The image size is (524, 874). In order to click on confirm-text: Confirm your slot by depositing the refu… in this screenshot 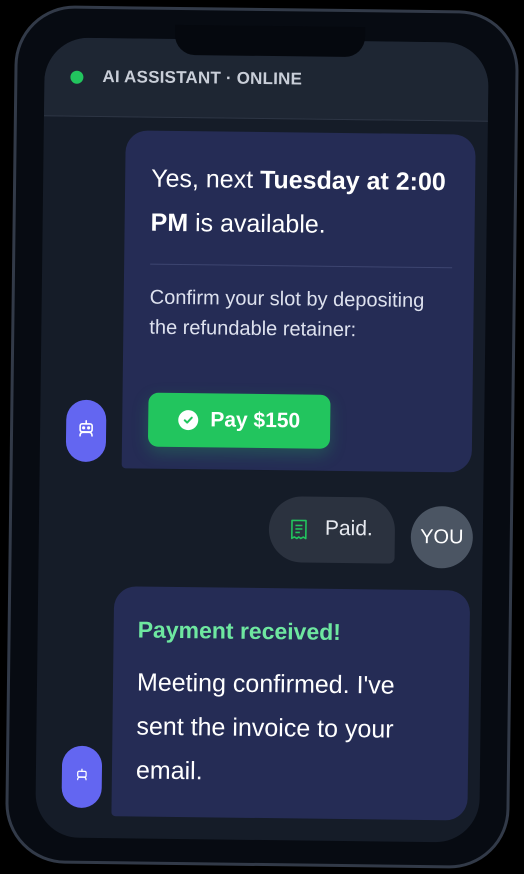, I will do `click(287, 314)`.